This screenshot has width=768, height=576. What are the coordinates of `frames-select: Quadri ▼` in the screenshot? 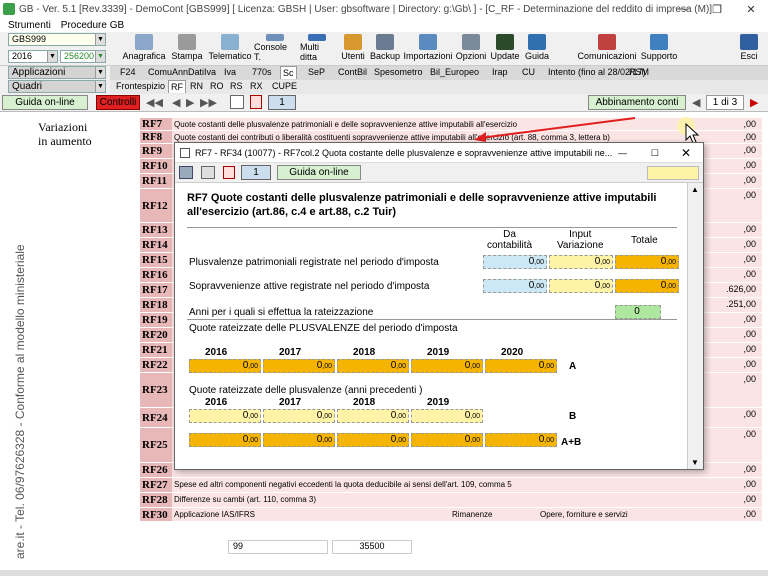 It's located at (57, 86).